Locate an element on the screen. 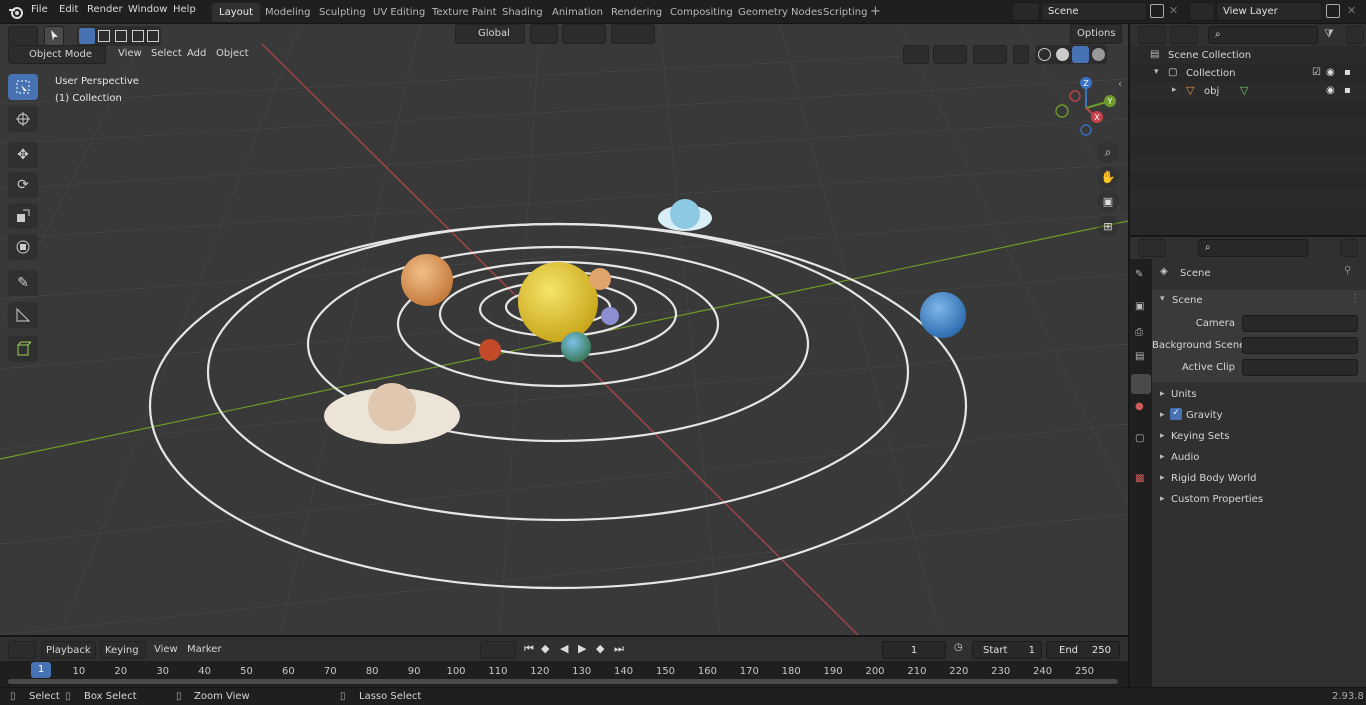 The image size is (1366, 705). play-icon: ▶ is located at coordinates (582, 648).